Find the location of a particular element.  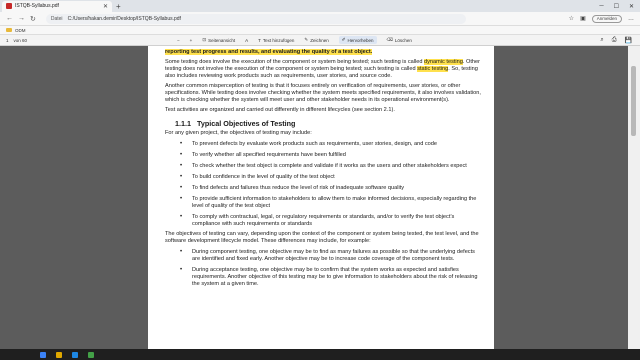

erase-button: ⌫ Löschen is located at coordinates (399, 40).